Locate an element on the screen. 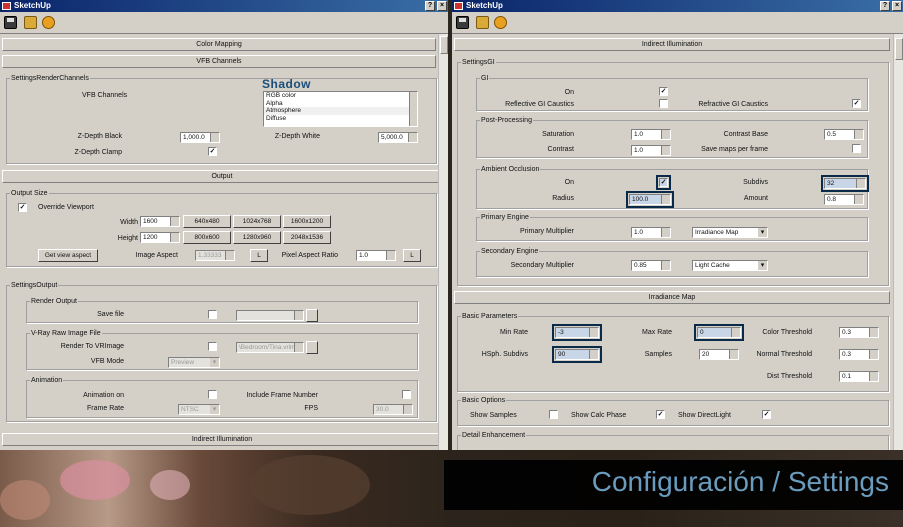 The width and height of the screenshot is (903, 527). contrast-spinner: 1.0 is located at coordinates (651, 150).